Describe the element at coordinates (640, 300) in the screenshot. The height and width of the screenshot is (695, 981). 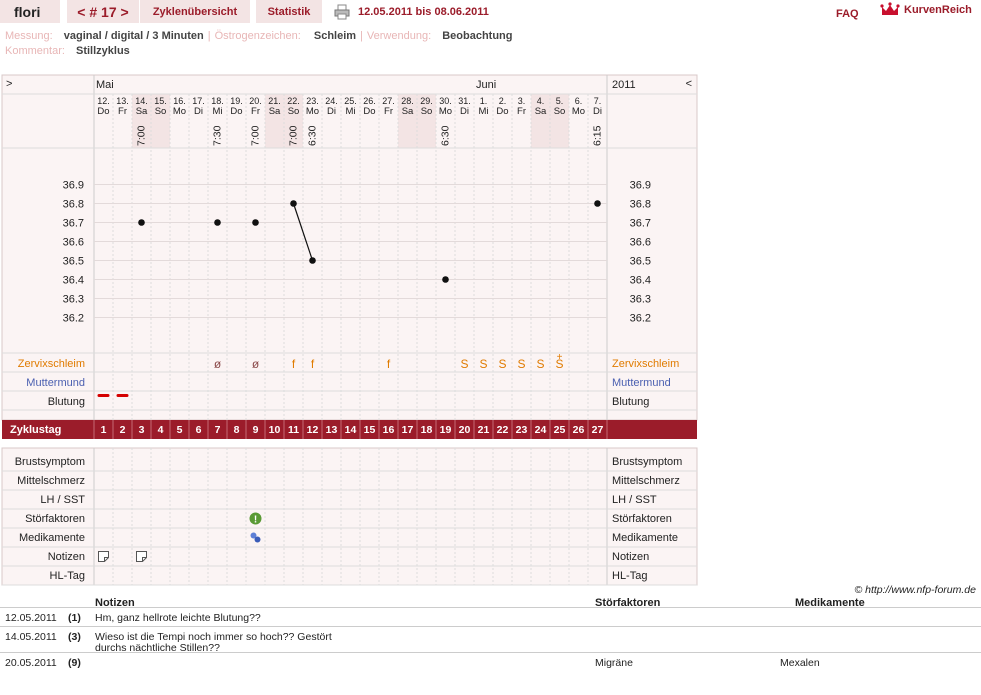
I see `y-tick-right: 36.3` at that location.